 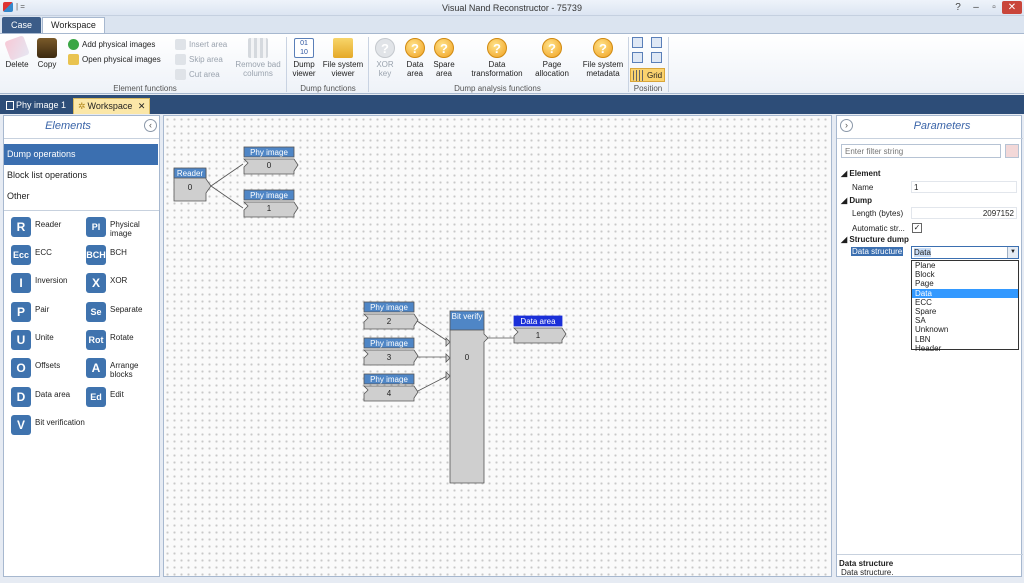 I want to click on option-sa: SA, so click(x=965, y=320).